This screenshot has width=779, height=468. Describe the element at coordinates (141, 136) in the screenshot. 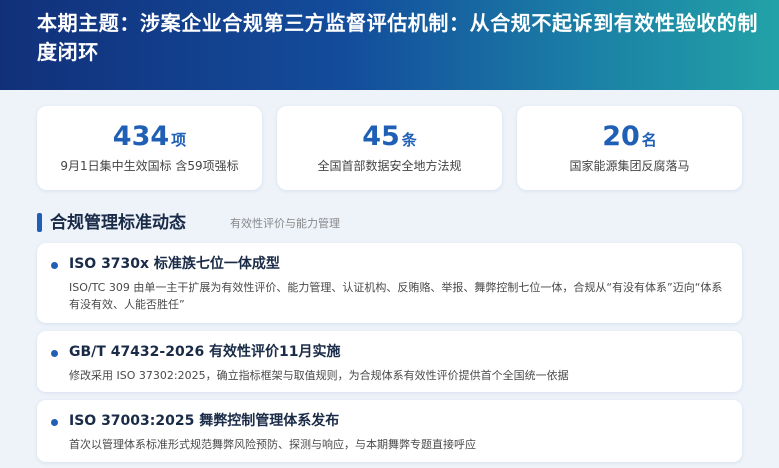

I see `stat-value: 434` at that location.